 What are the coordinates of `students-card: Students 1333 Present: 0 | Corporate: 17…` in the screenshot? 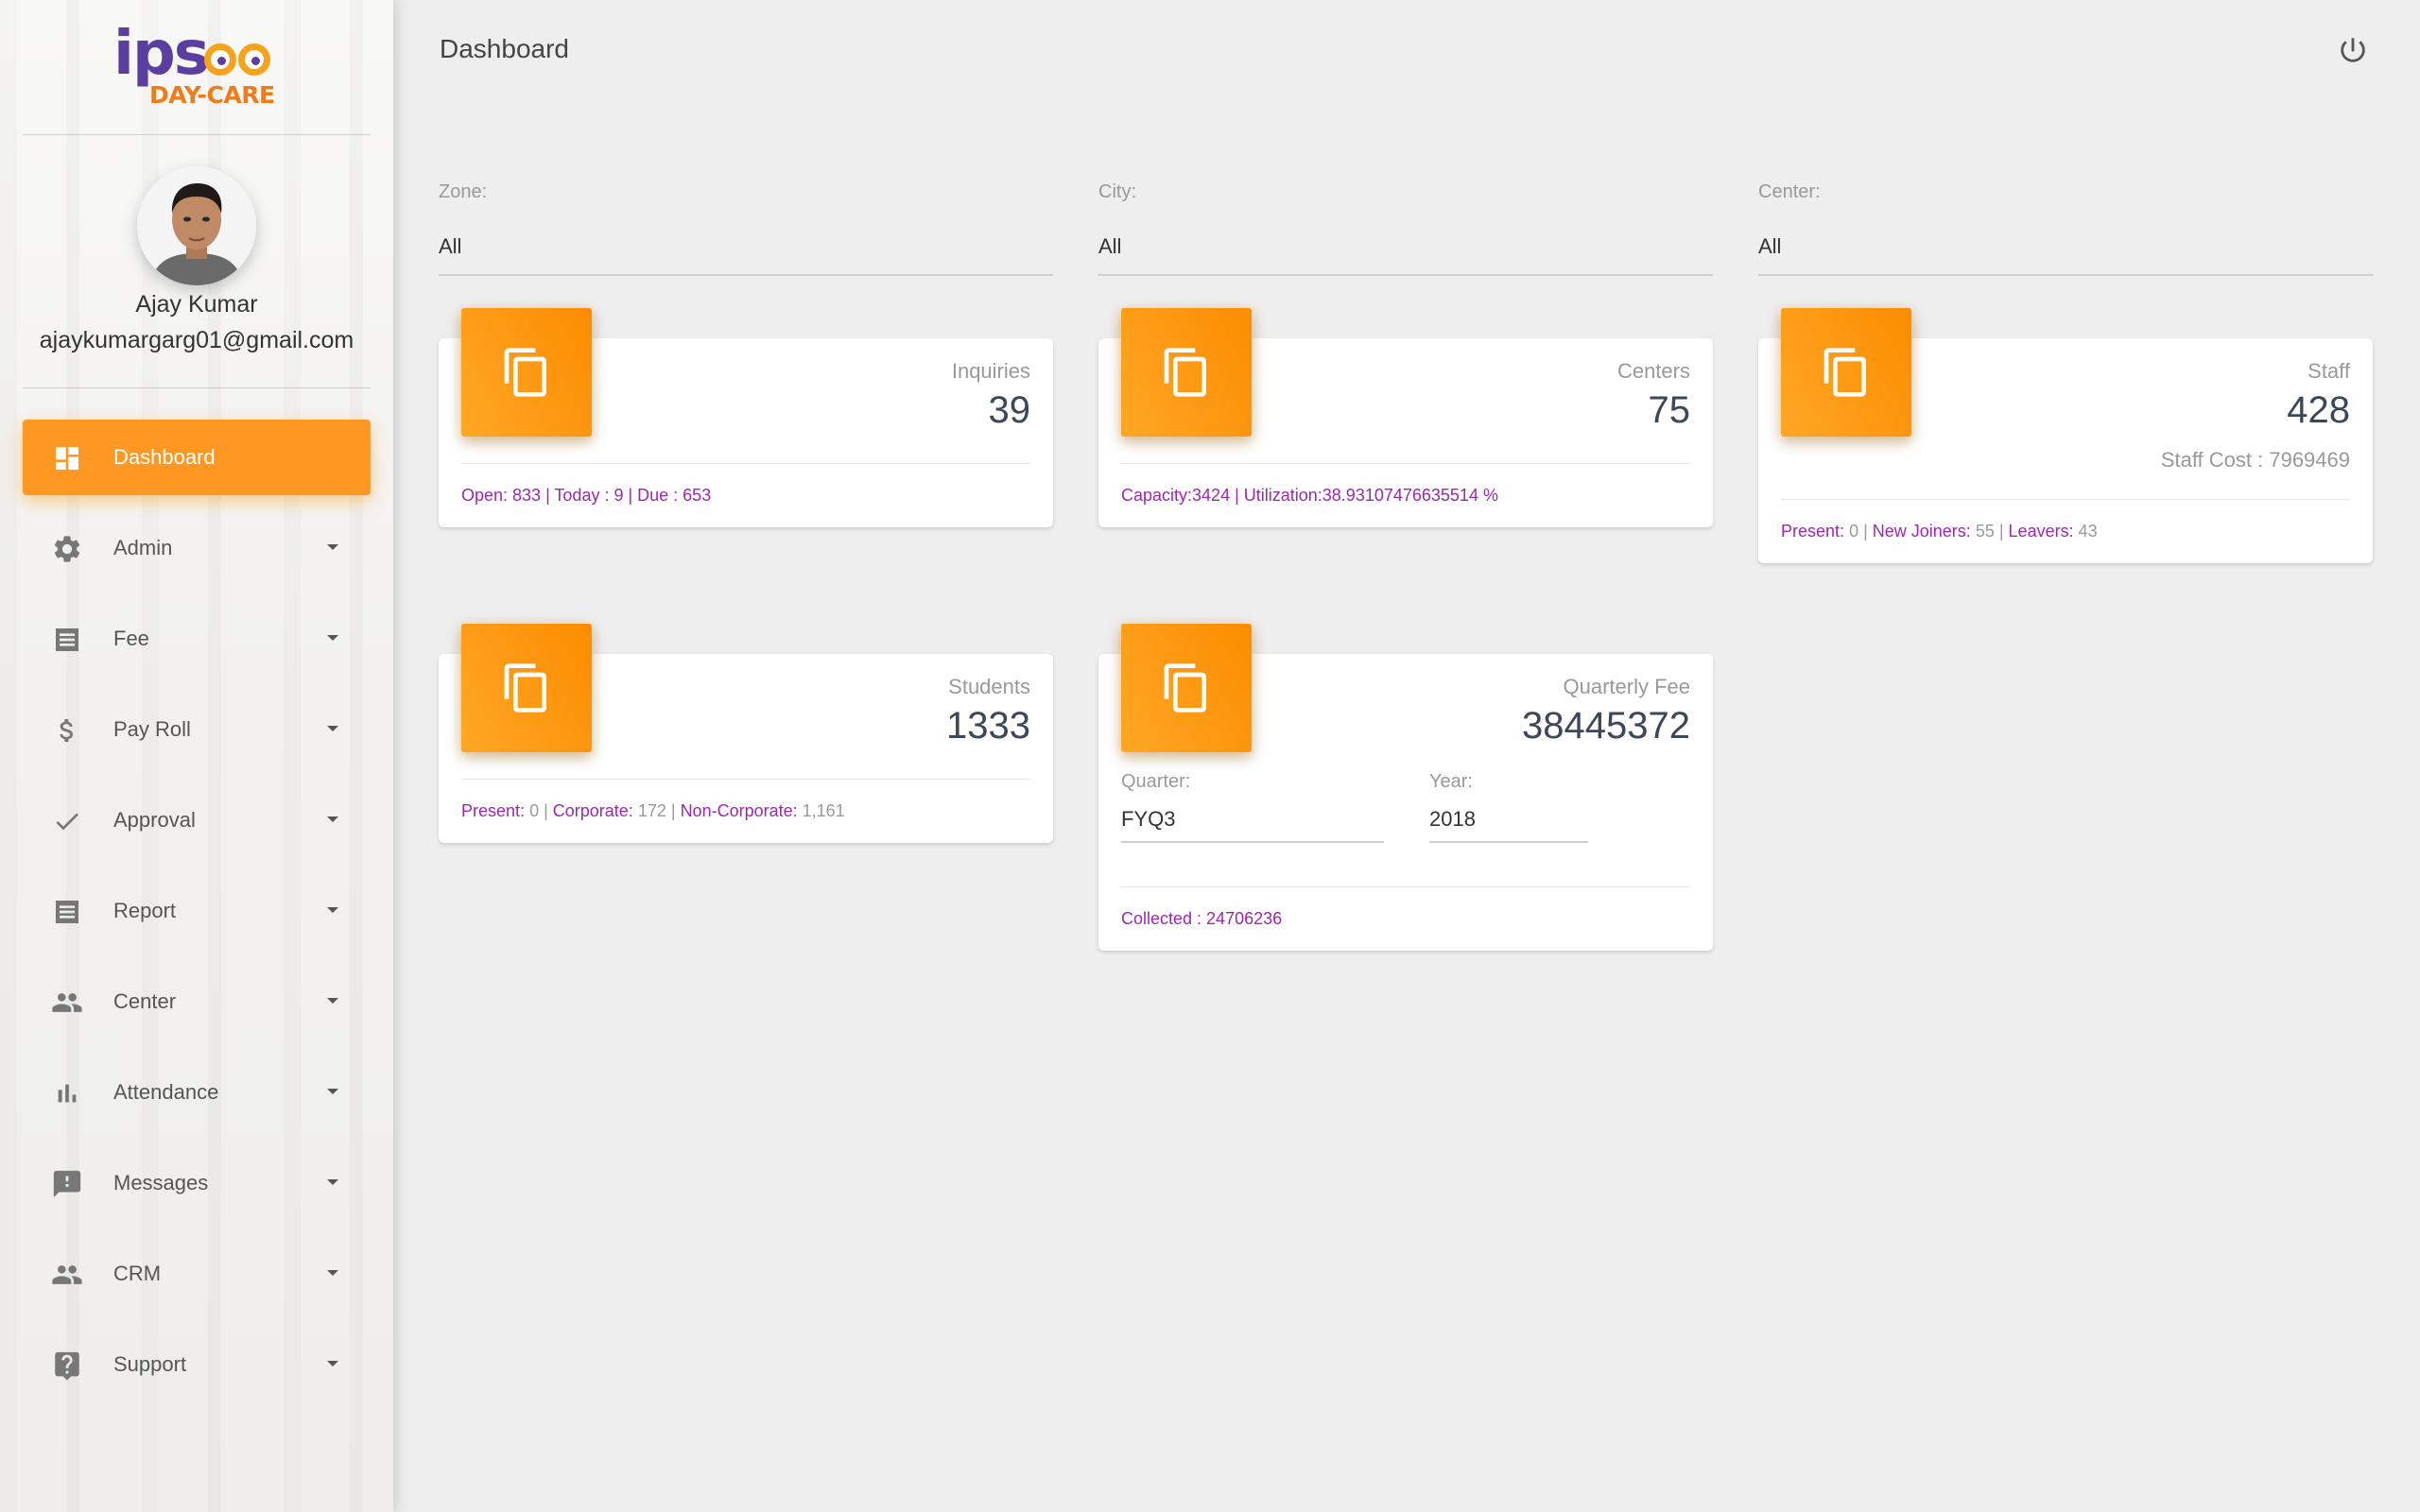 It's located at (746, 733).